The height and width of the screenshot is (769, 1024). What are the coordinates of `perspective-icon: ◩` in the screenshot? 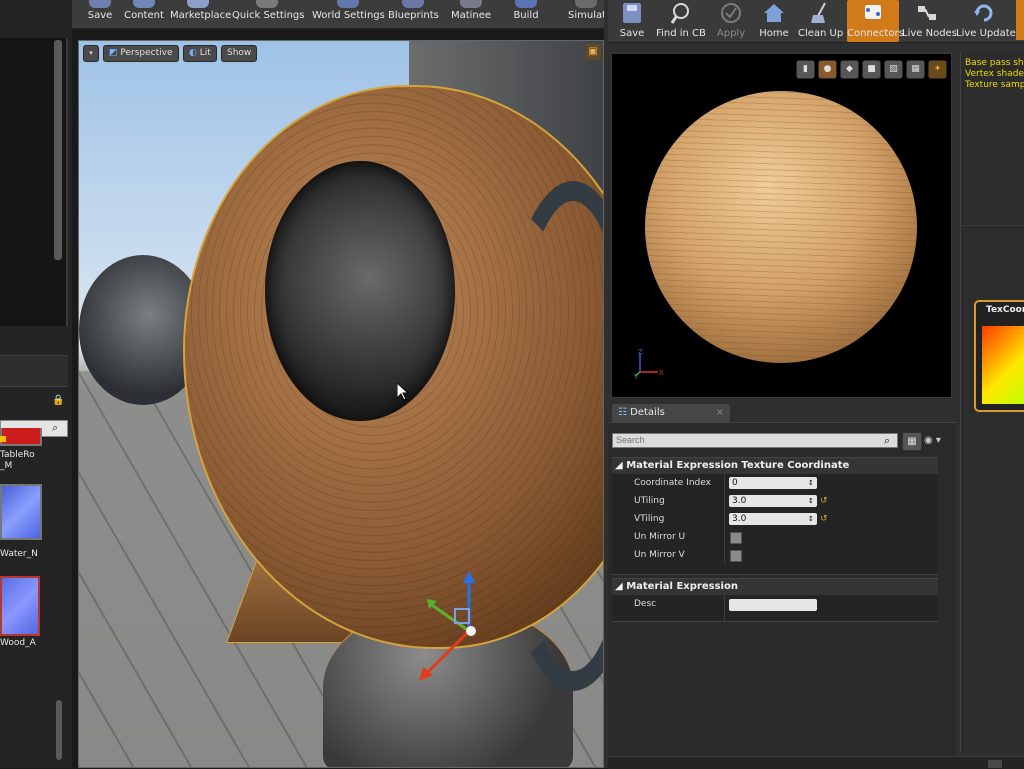 It's located at (113, 53).